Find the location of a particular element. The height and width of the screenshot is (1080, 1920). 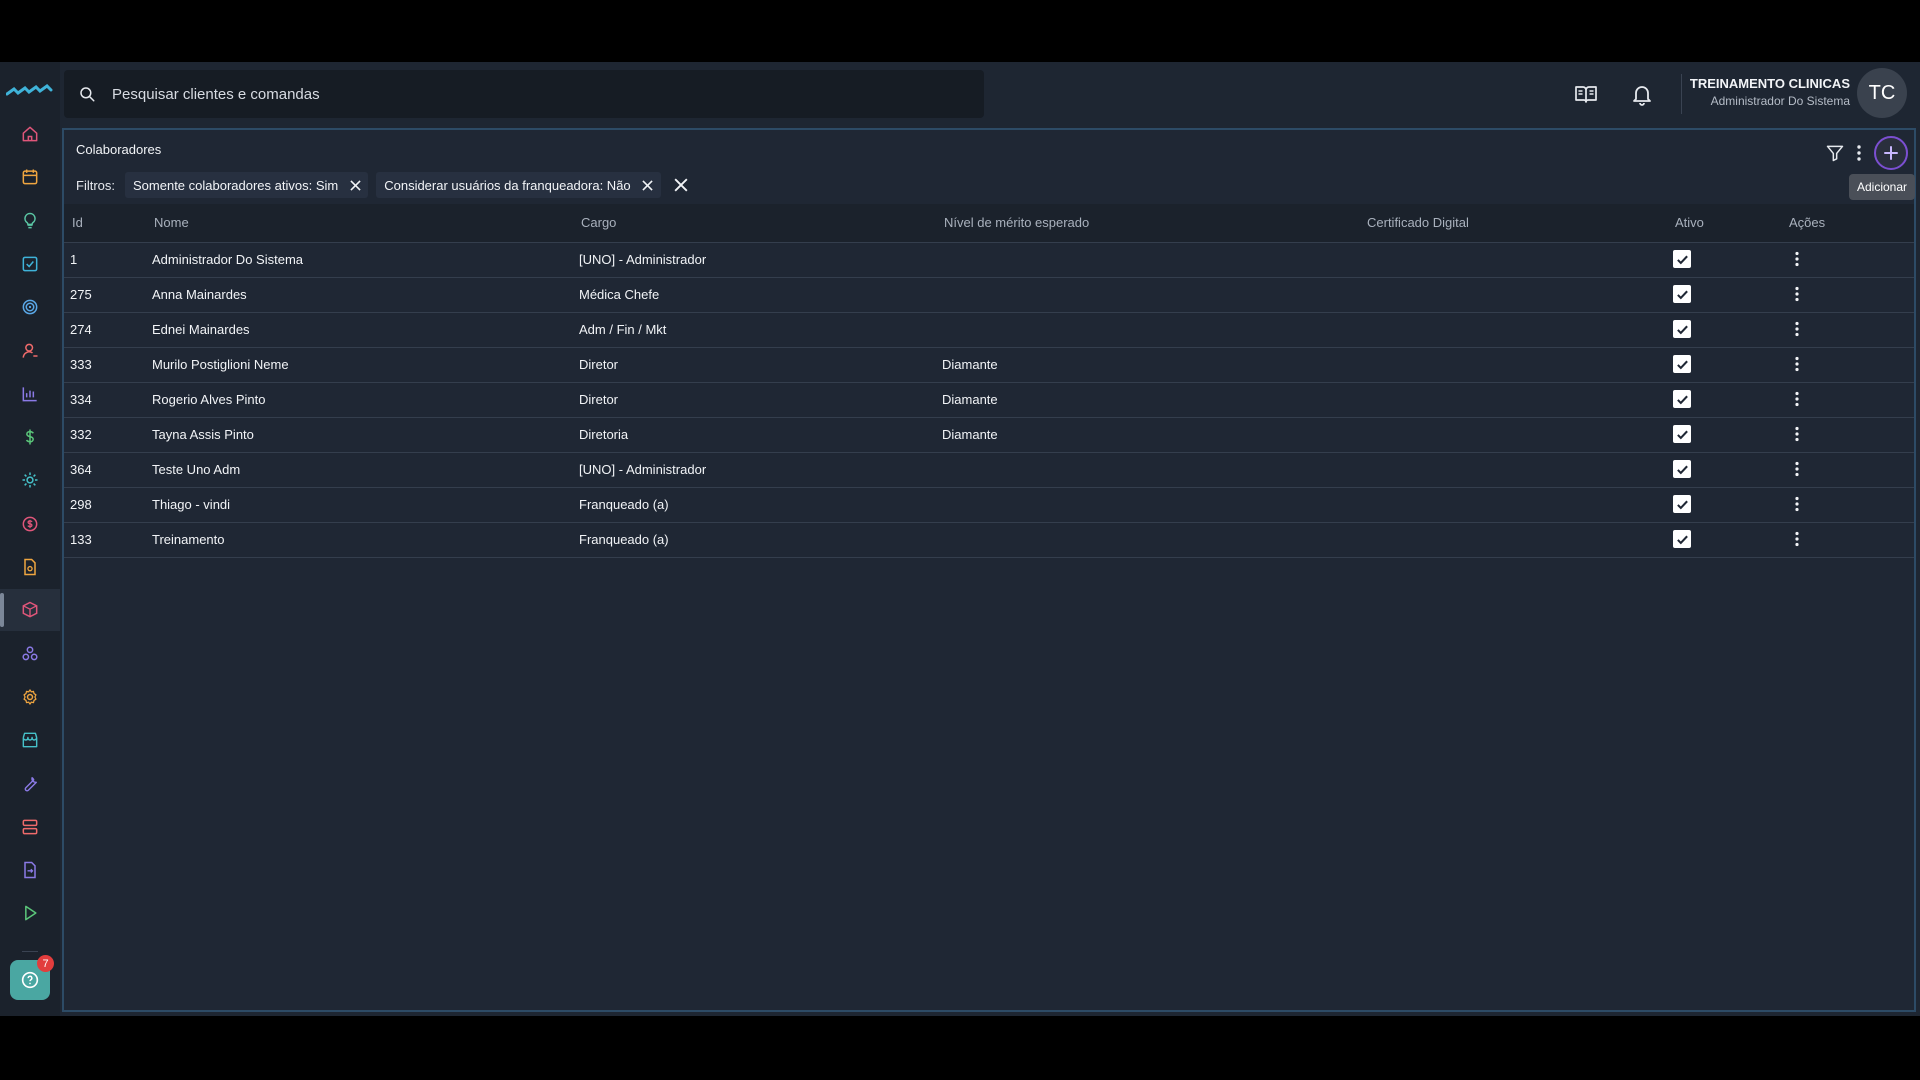

search-input is located at coordinates (547, 94).